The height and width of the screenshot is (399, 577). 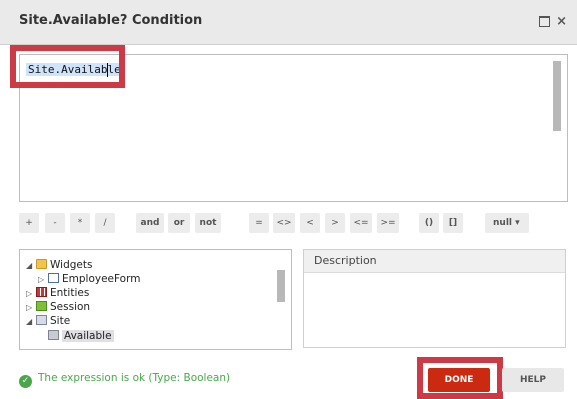 What do you see at coordinates (101, 279) in the screenshot?
I see `tree-item-label: EmployeeForm` at bounding box center [101, 279].